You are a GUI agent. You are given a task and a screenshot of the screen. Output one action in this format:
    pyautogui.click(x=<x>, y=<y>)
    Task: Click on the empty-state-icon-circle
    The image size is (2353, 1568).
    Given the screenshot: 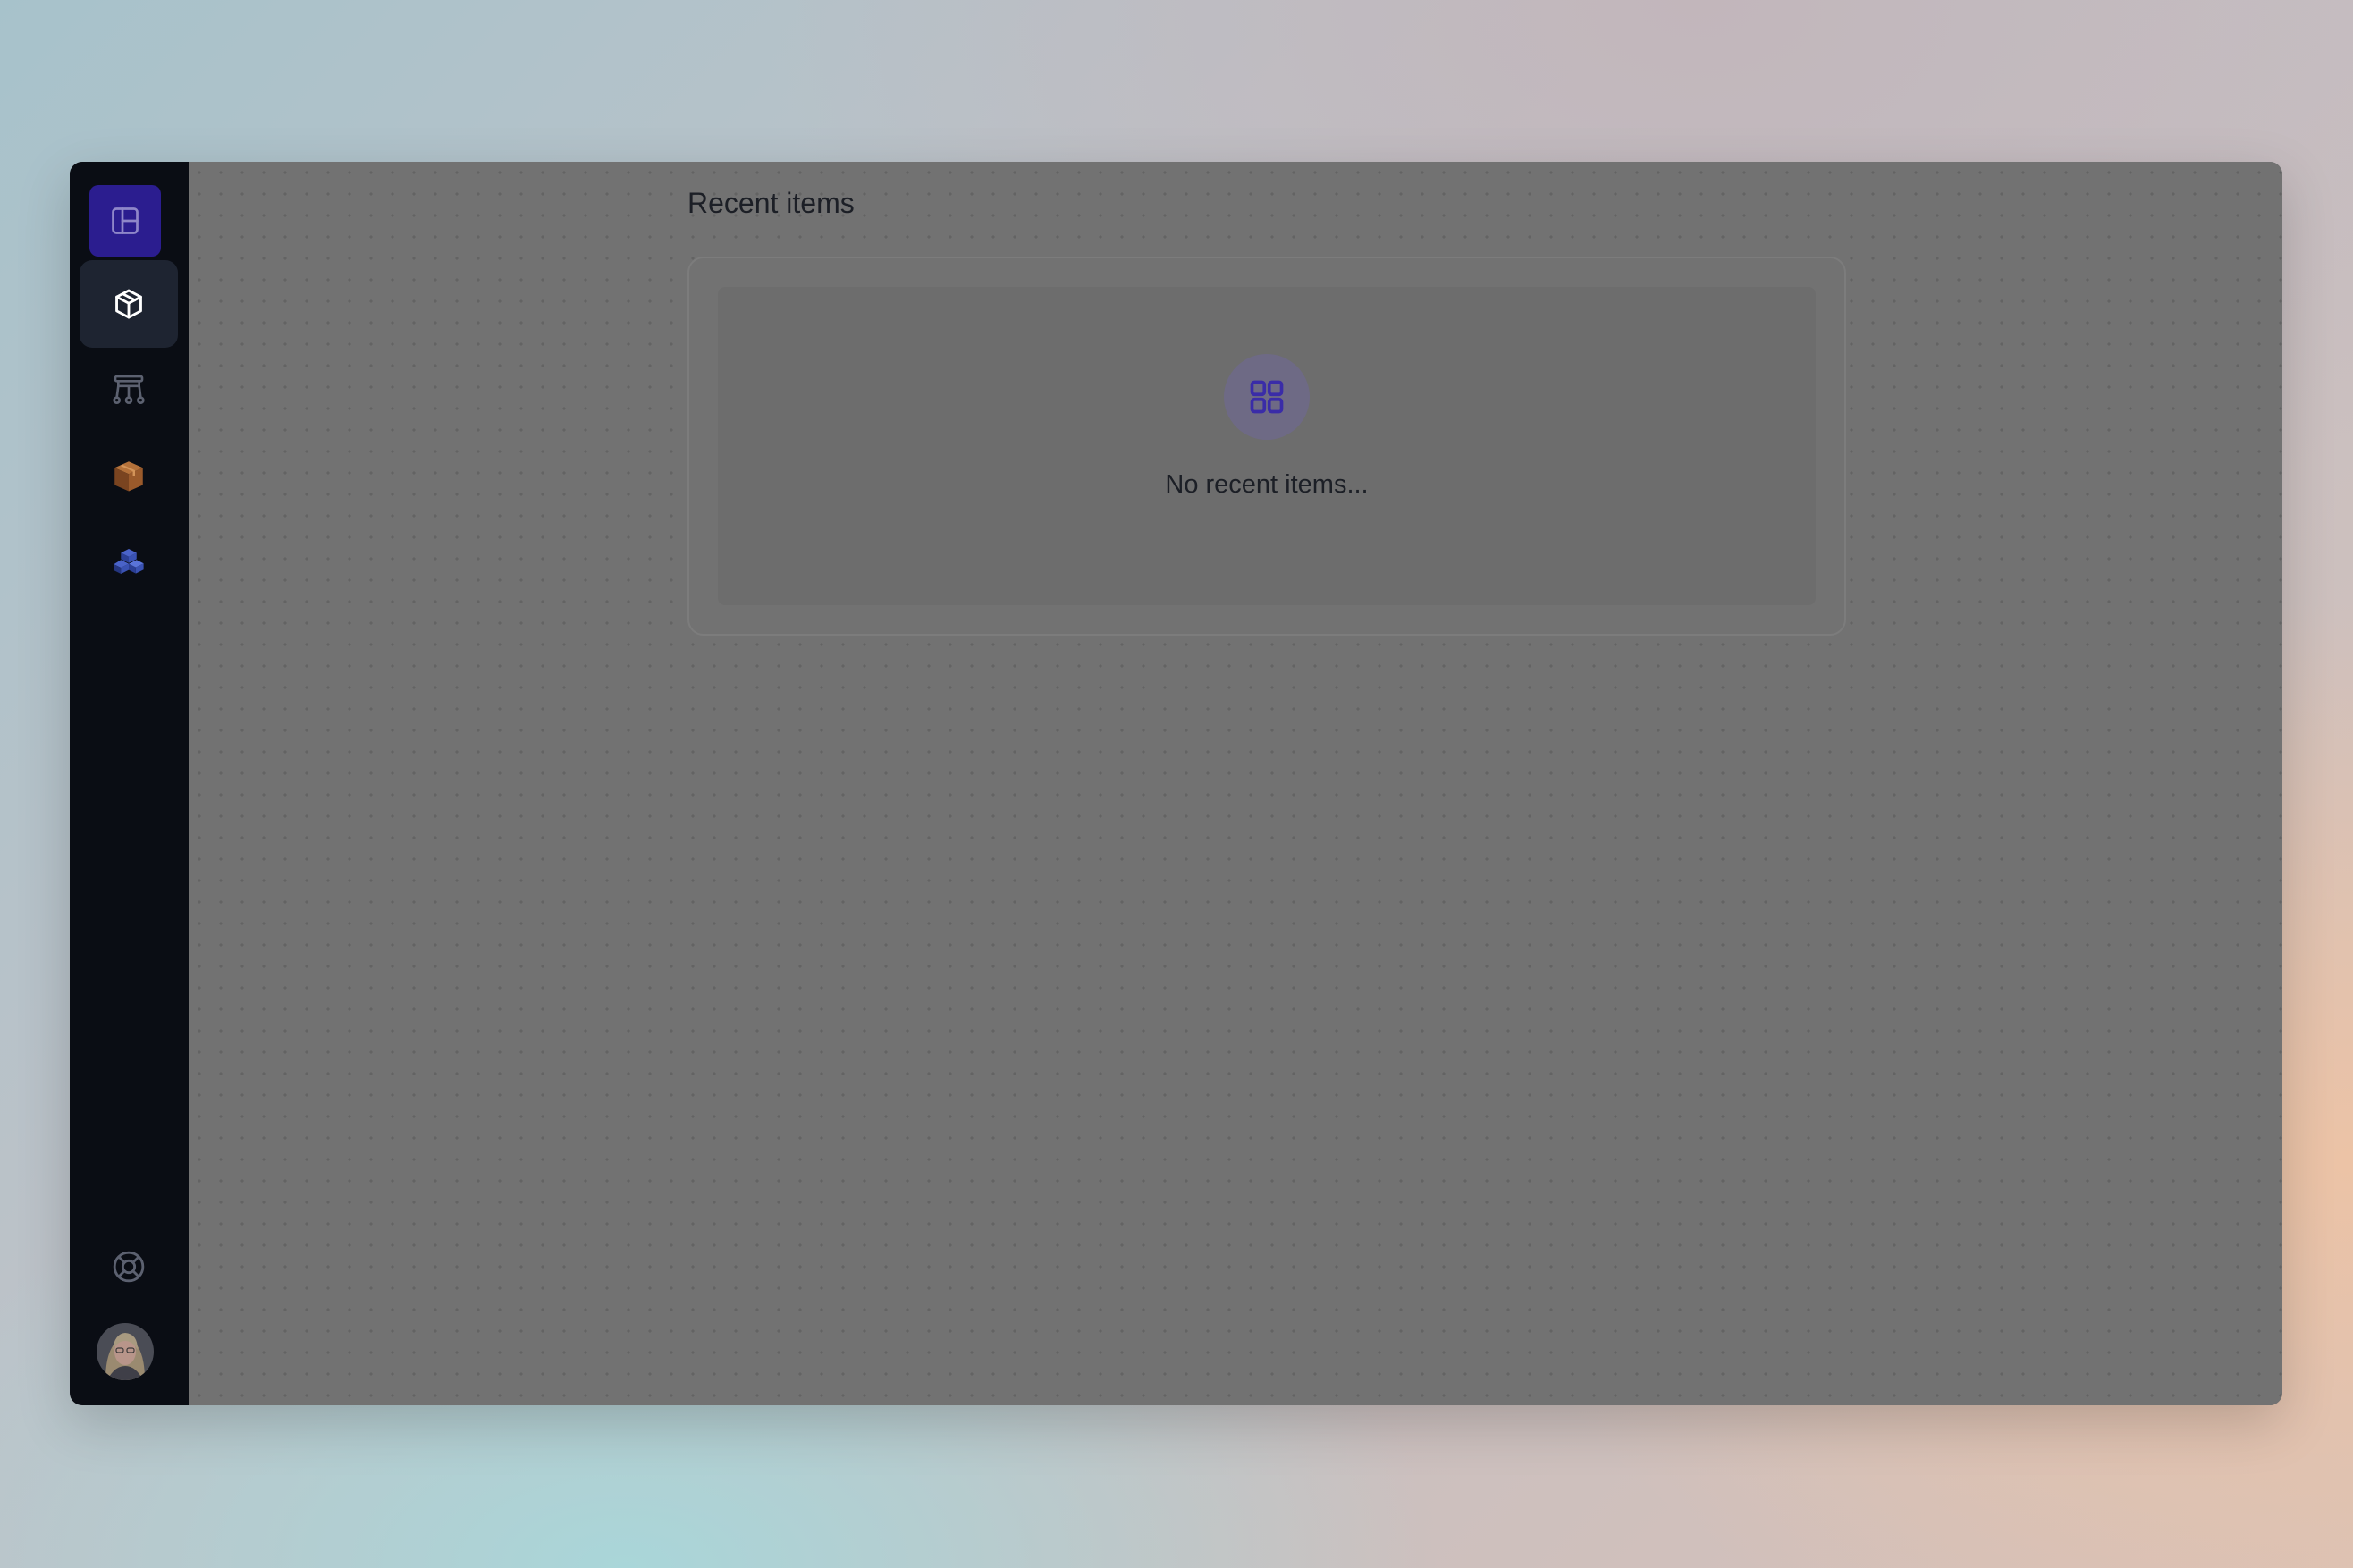 What is the action you would take?
    pyautogui.click(x=1267, y=397)
    